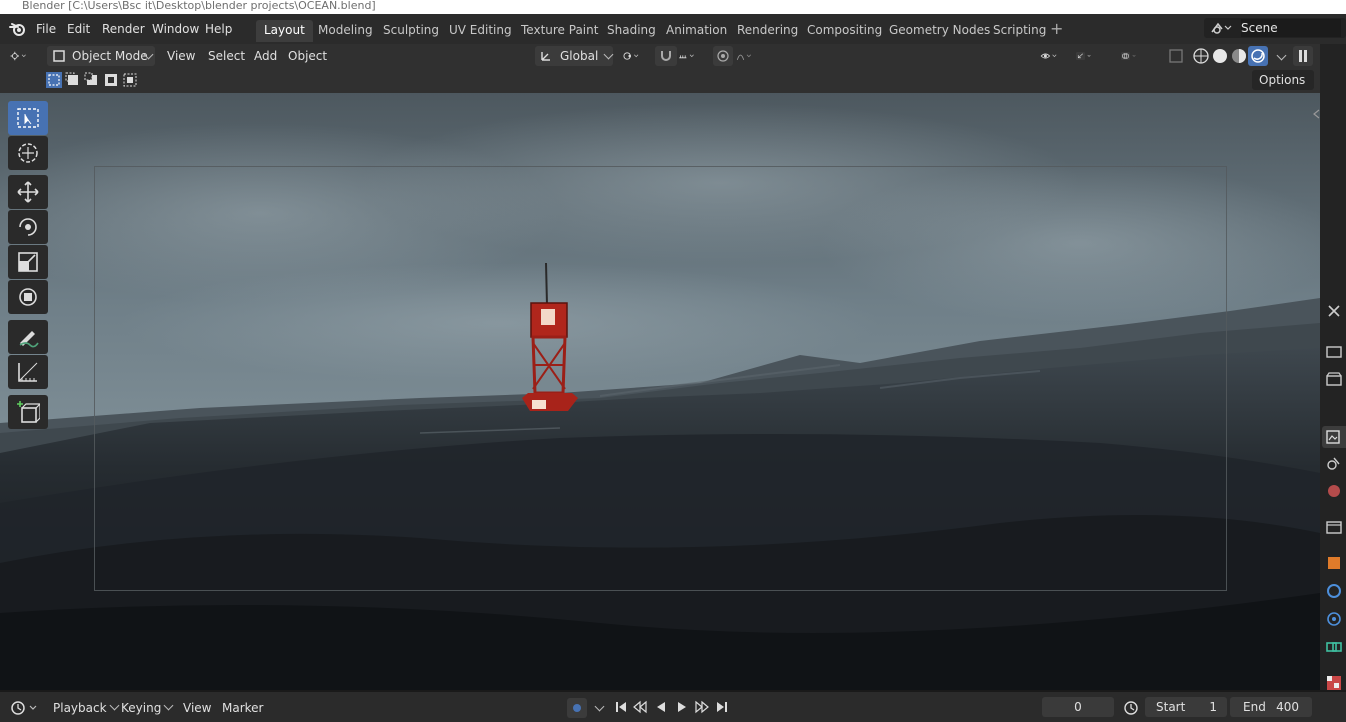 This screenshot has height=722, width=1346. What do you see at coordinates (745, 56) in the screenshot?
I see `falloff-curve-icon` at bounding box center [745, 56].